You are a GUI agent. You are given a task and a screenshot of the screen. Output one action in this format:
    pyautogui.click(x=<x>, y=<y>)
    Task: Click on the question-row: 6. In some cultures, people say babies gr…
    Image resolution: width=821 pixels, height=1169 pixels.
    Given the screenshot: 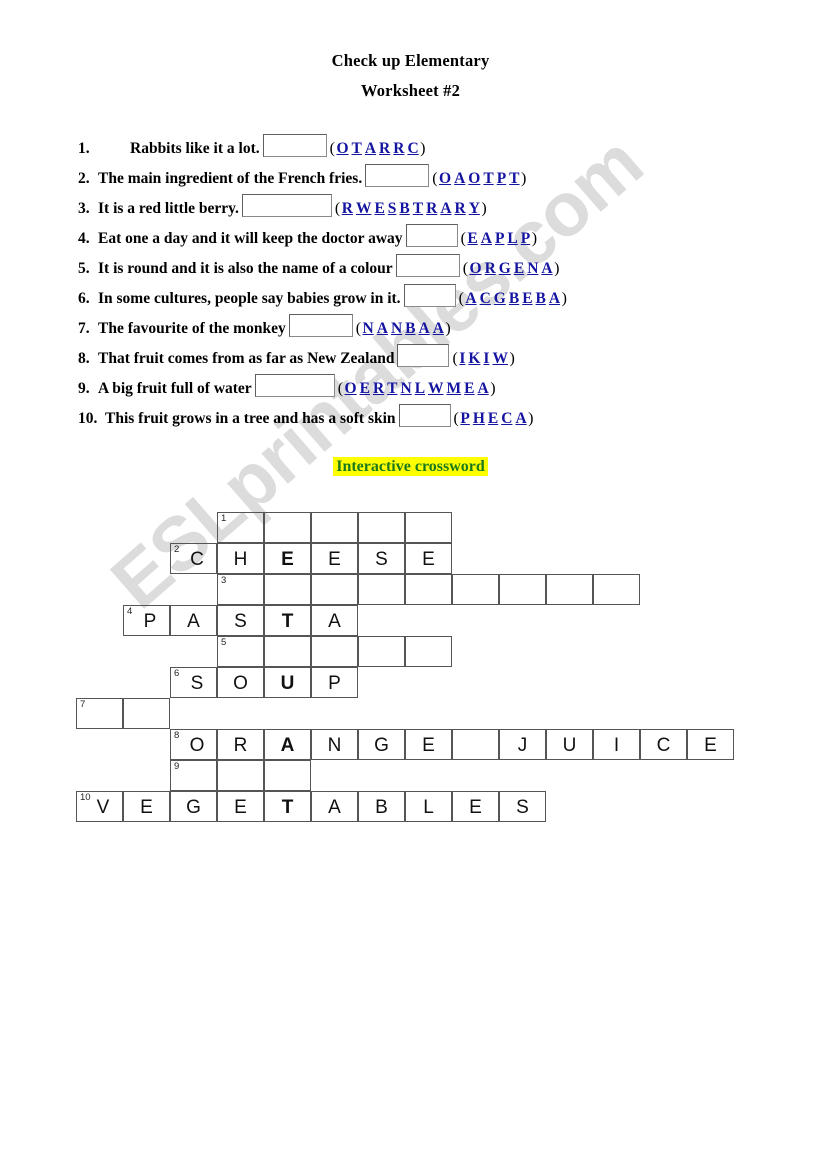 What is the action you would take?
    pyautogui.click(x=410, y=301)
    